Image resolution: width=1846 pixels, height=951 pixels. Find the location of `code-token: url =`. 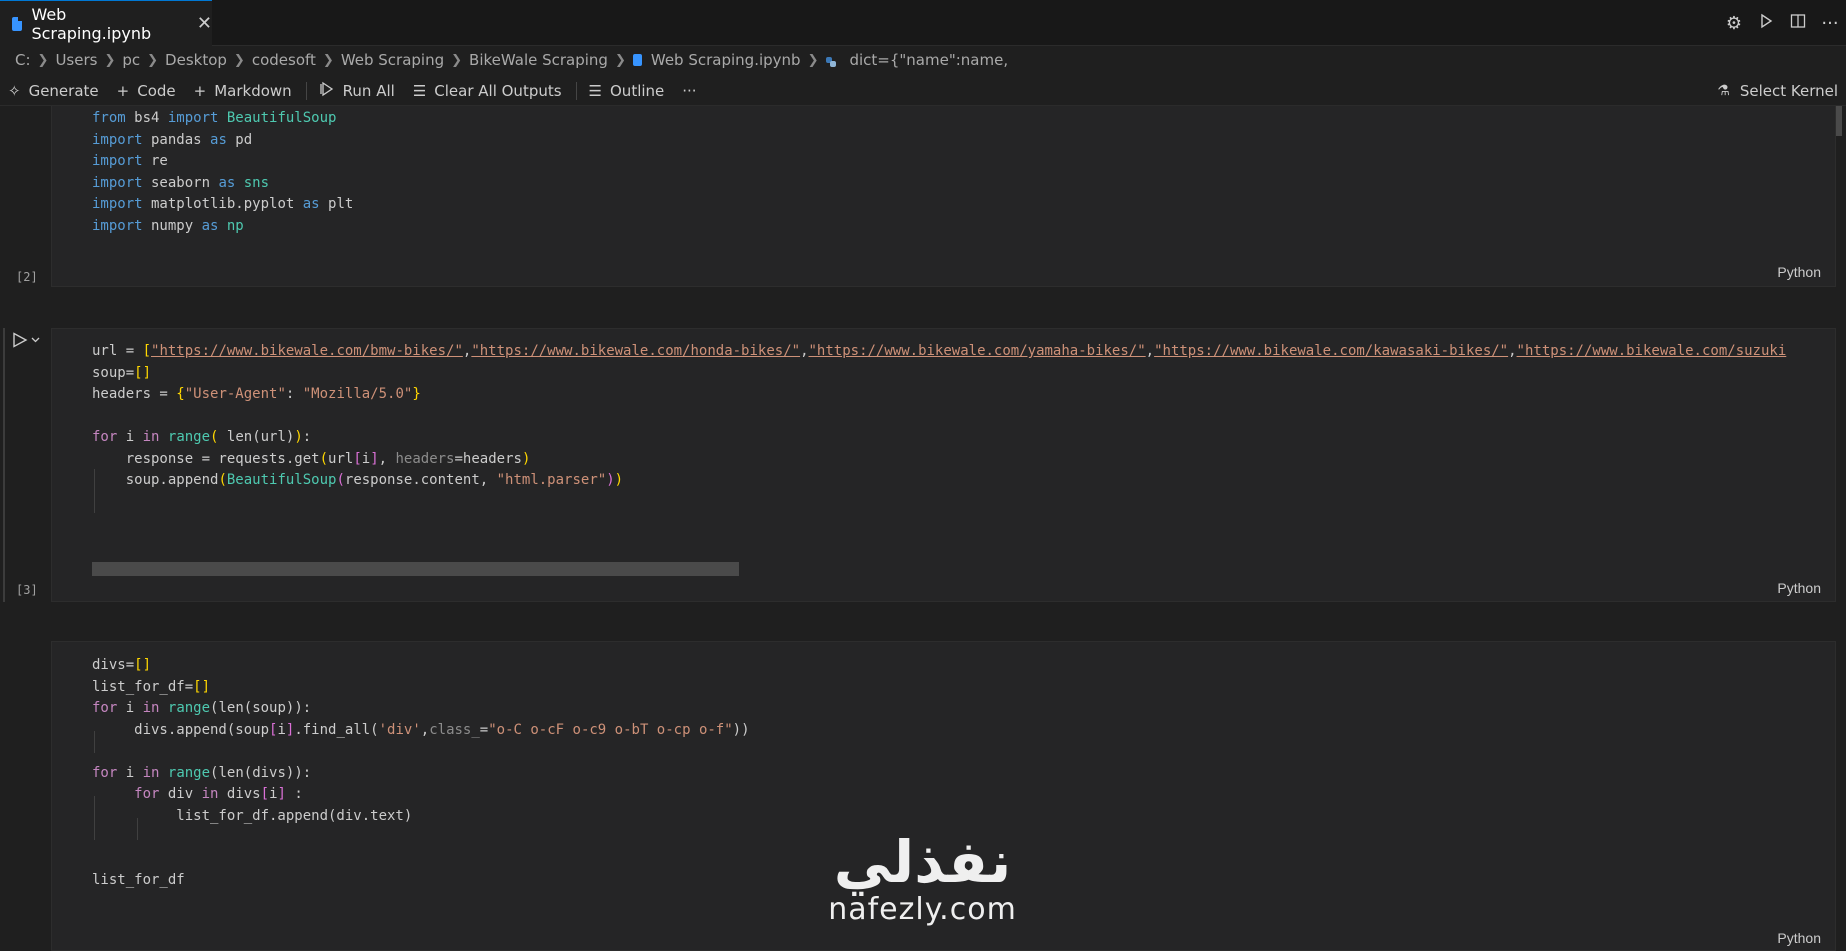

code-token: url = is located at coordinates (117, 351).